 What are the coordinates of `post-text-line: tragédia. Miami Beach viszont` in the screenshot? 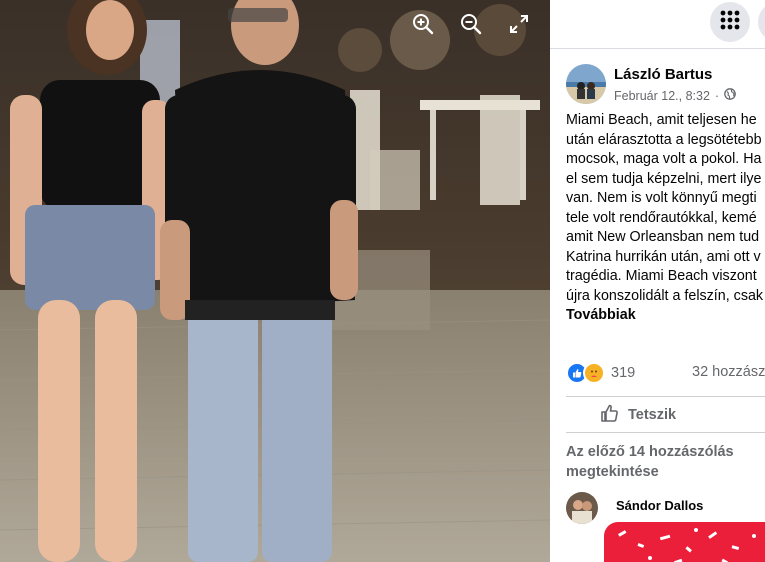 It's located at (661, 276).